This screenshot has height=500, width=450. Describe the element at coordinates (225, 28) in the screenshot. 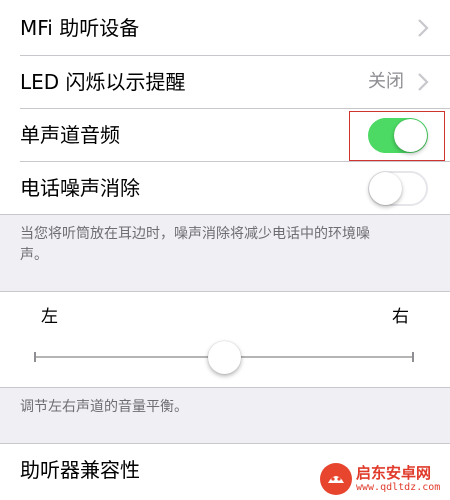

I see `mfi-hearing-devices-row: MFi 助听设备` at that location.